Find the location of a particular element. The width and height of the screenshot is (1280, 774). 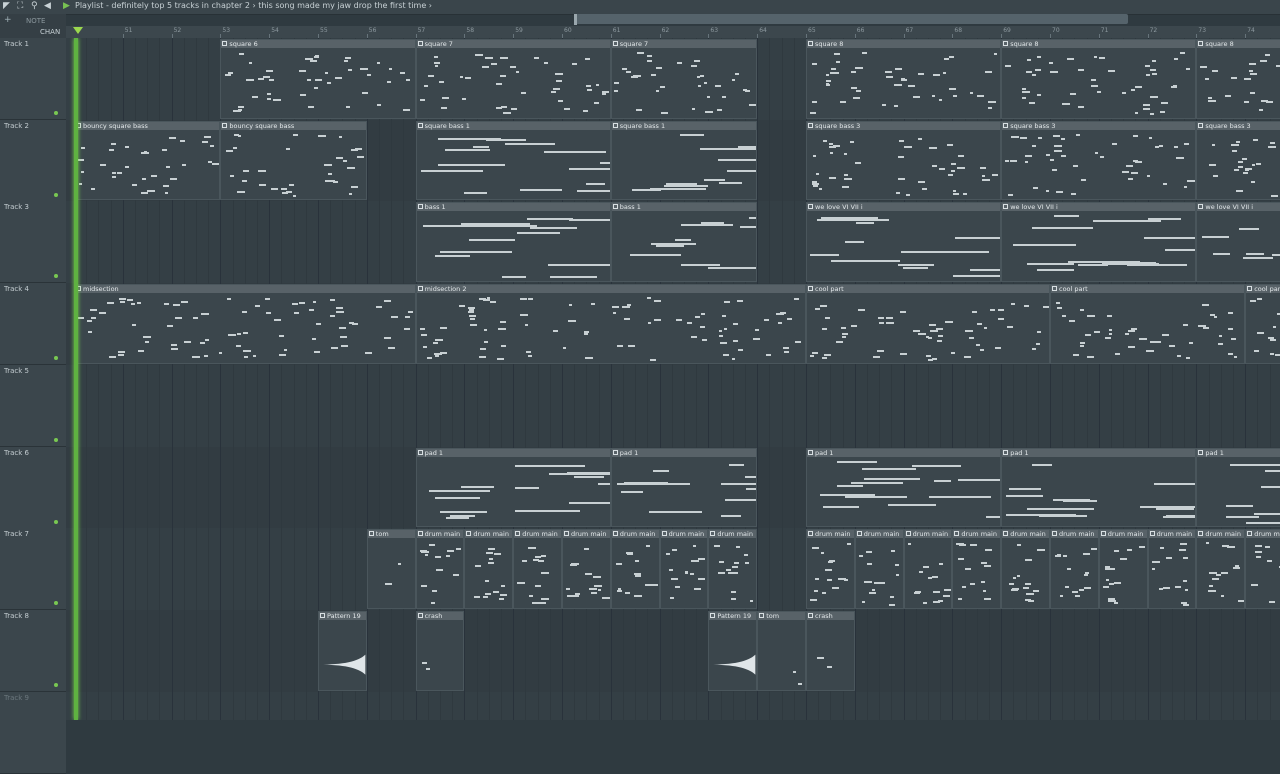

track-header-7: Track 7 is located at coordinates (33, 569).